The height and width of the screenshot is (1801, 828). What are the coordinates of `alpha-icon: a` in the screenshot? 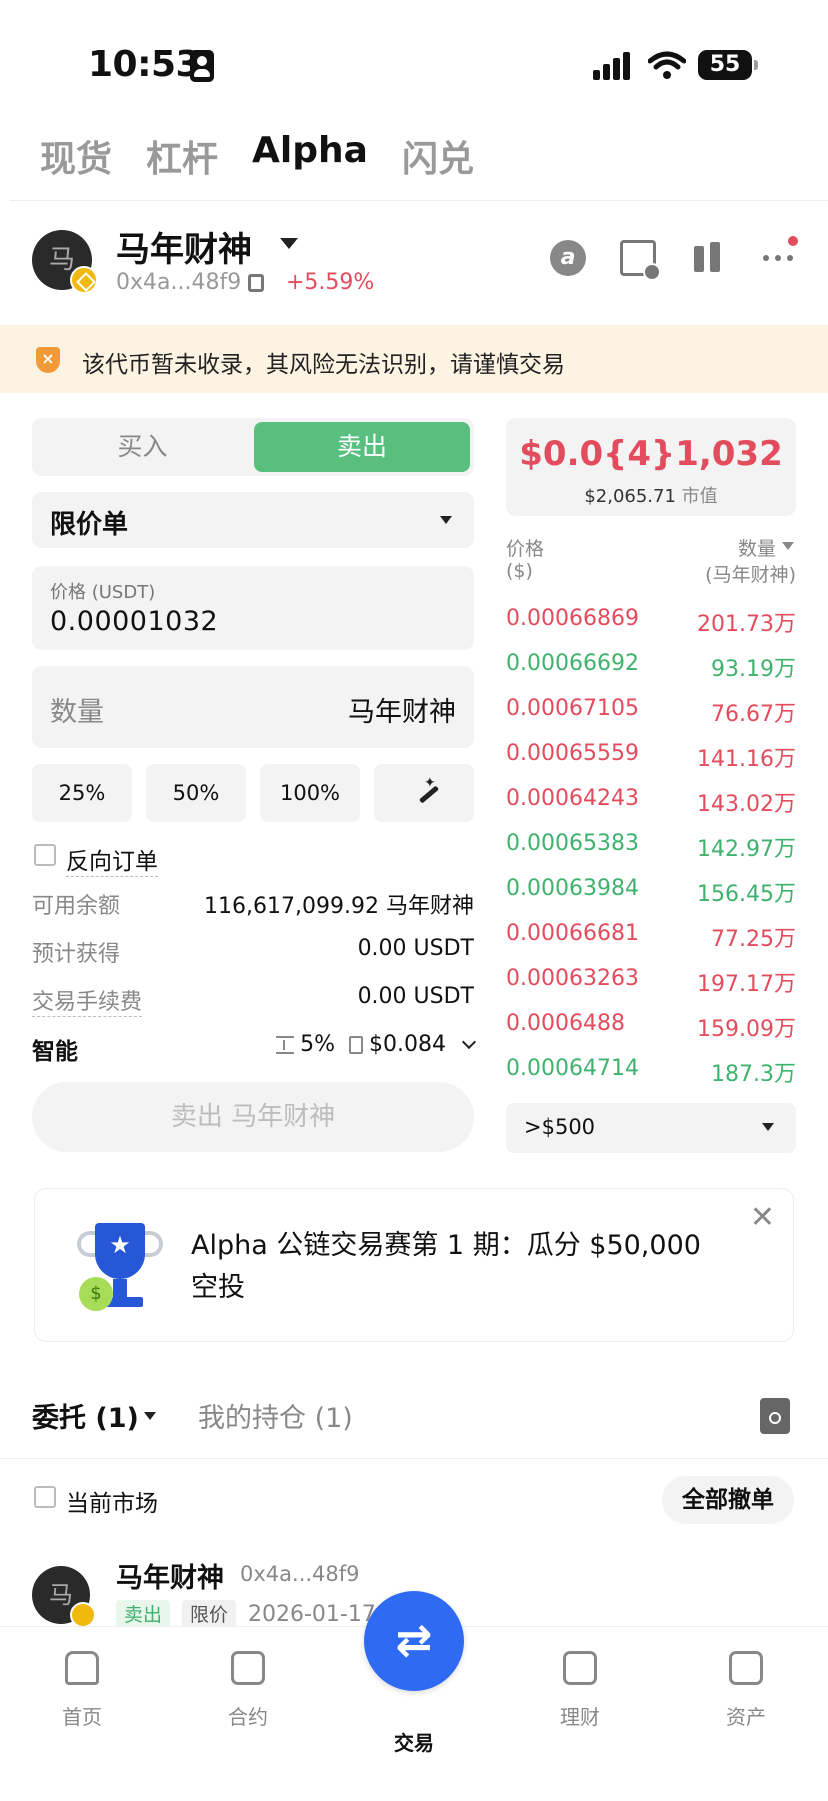 It's located at (568, 258).